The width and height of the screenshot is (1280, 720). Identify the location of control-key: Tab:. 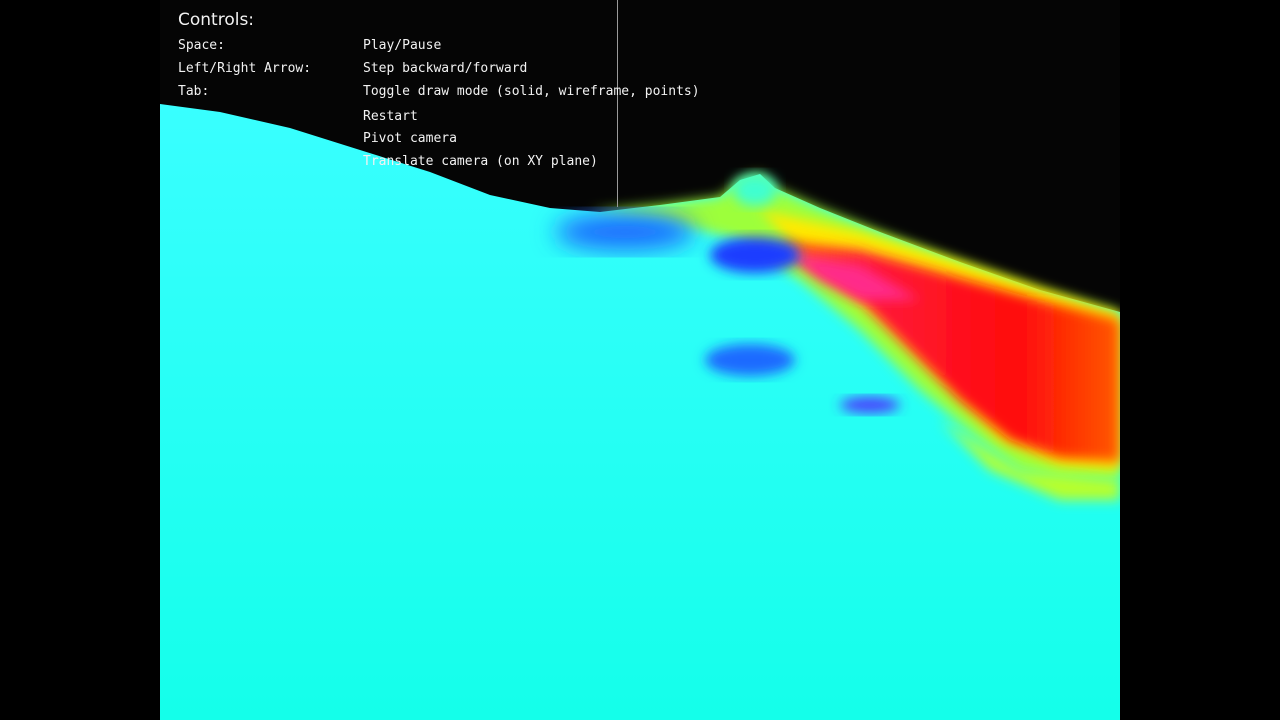
(194, 91).